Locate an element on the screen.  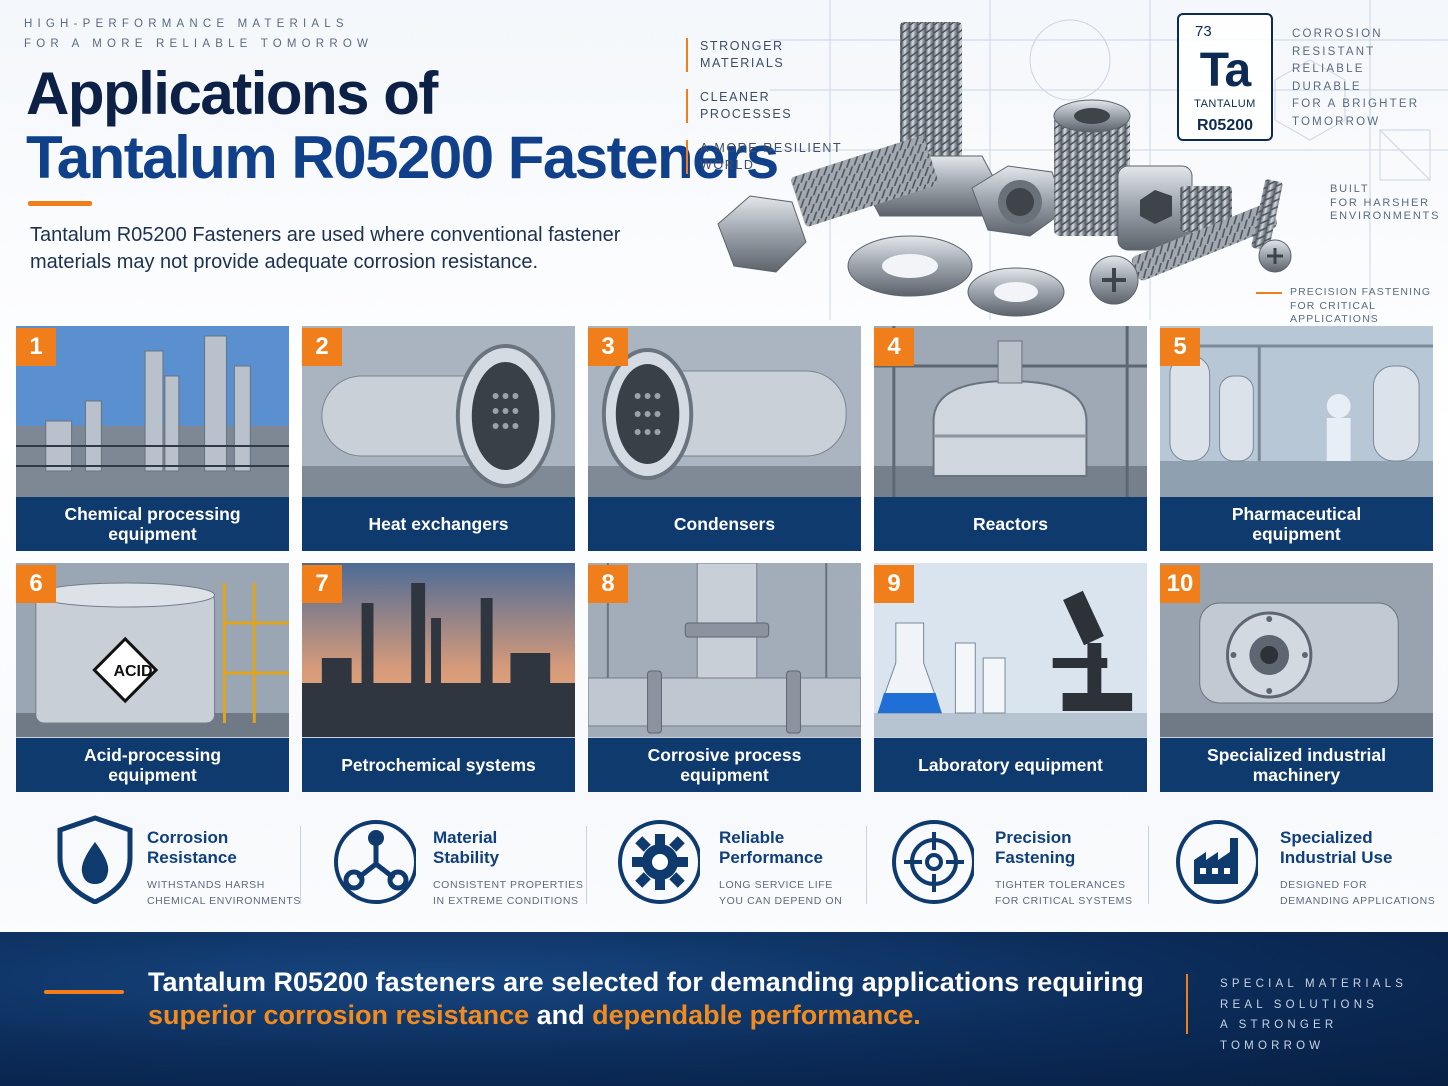
card-number-badge: 3 is located at coordinates (608, 347).